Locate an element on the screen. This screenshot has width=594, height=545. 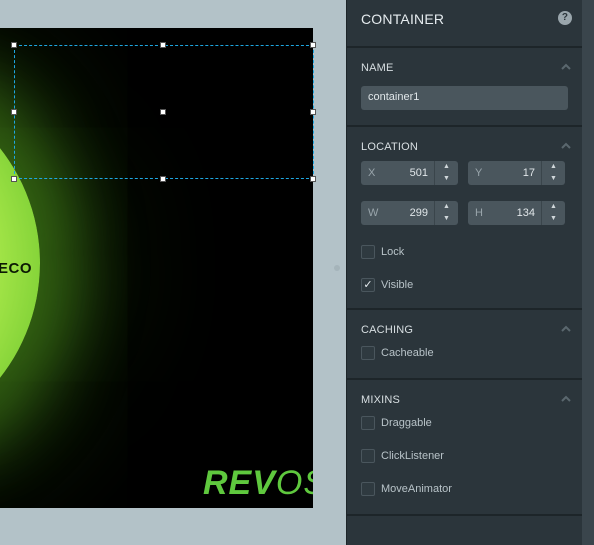
center-handle is located at coordinates (163, 112).